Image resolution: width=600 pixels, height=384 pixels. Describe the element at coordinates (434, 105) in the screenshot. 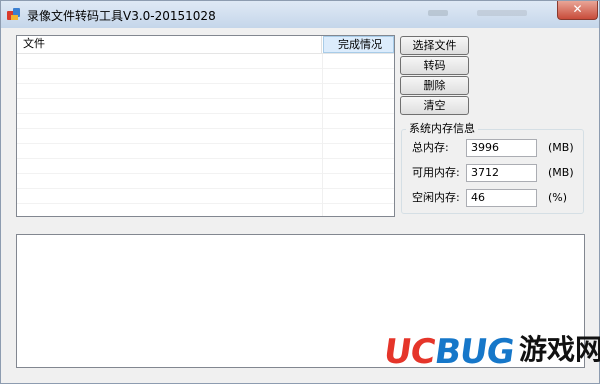

I see `clear-button: 清空` at that location.